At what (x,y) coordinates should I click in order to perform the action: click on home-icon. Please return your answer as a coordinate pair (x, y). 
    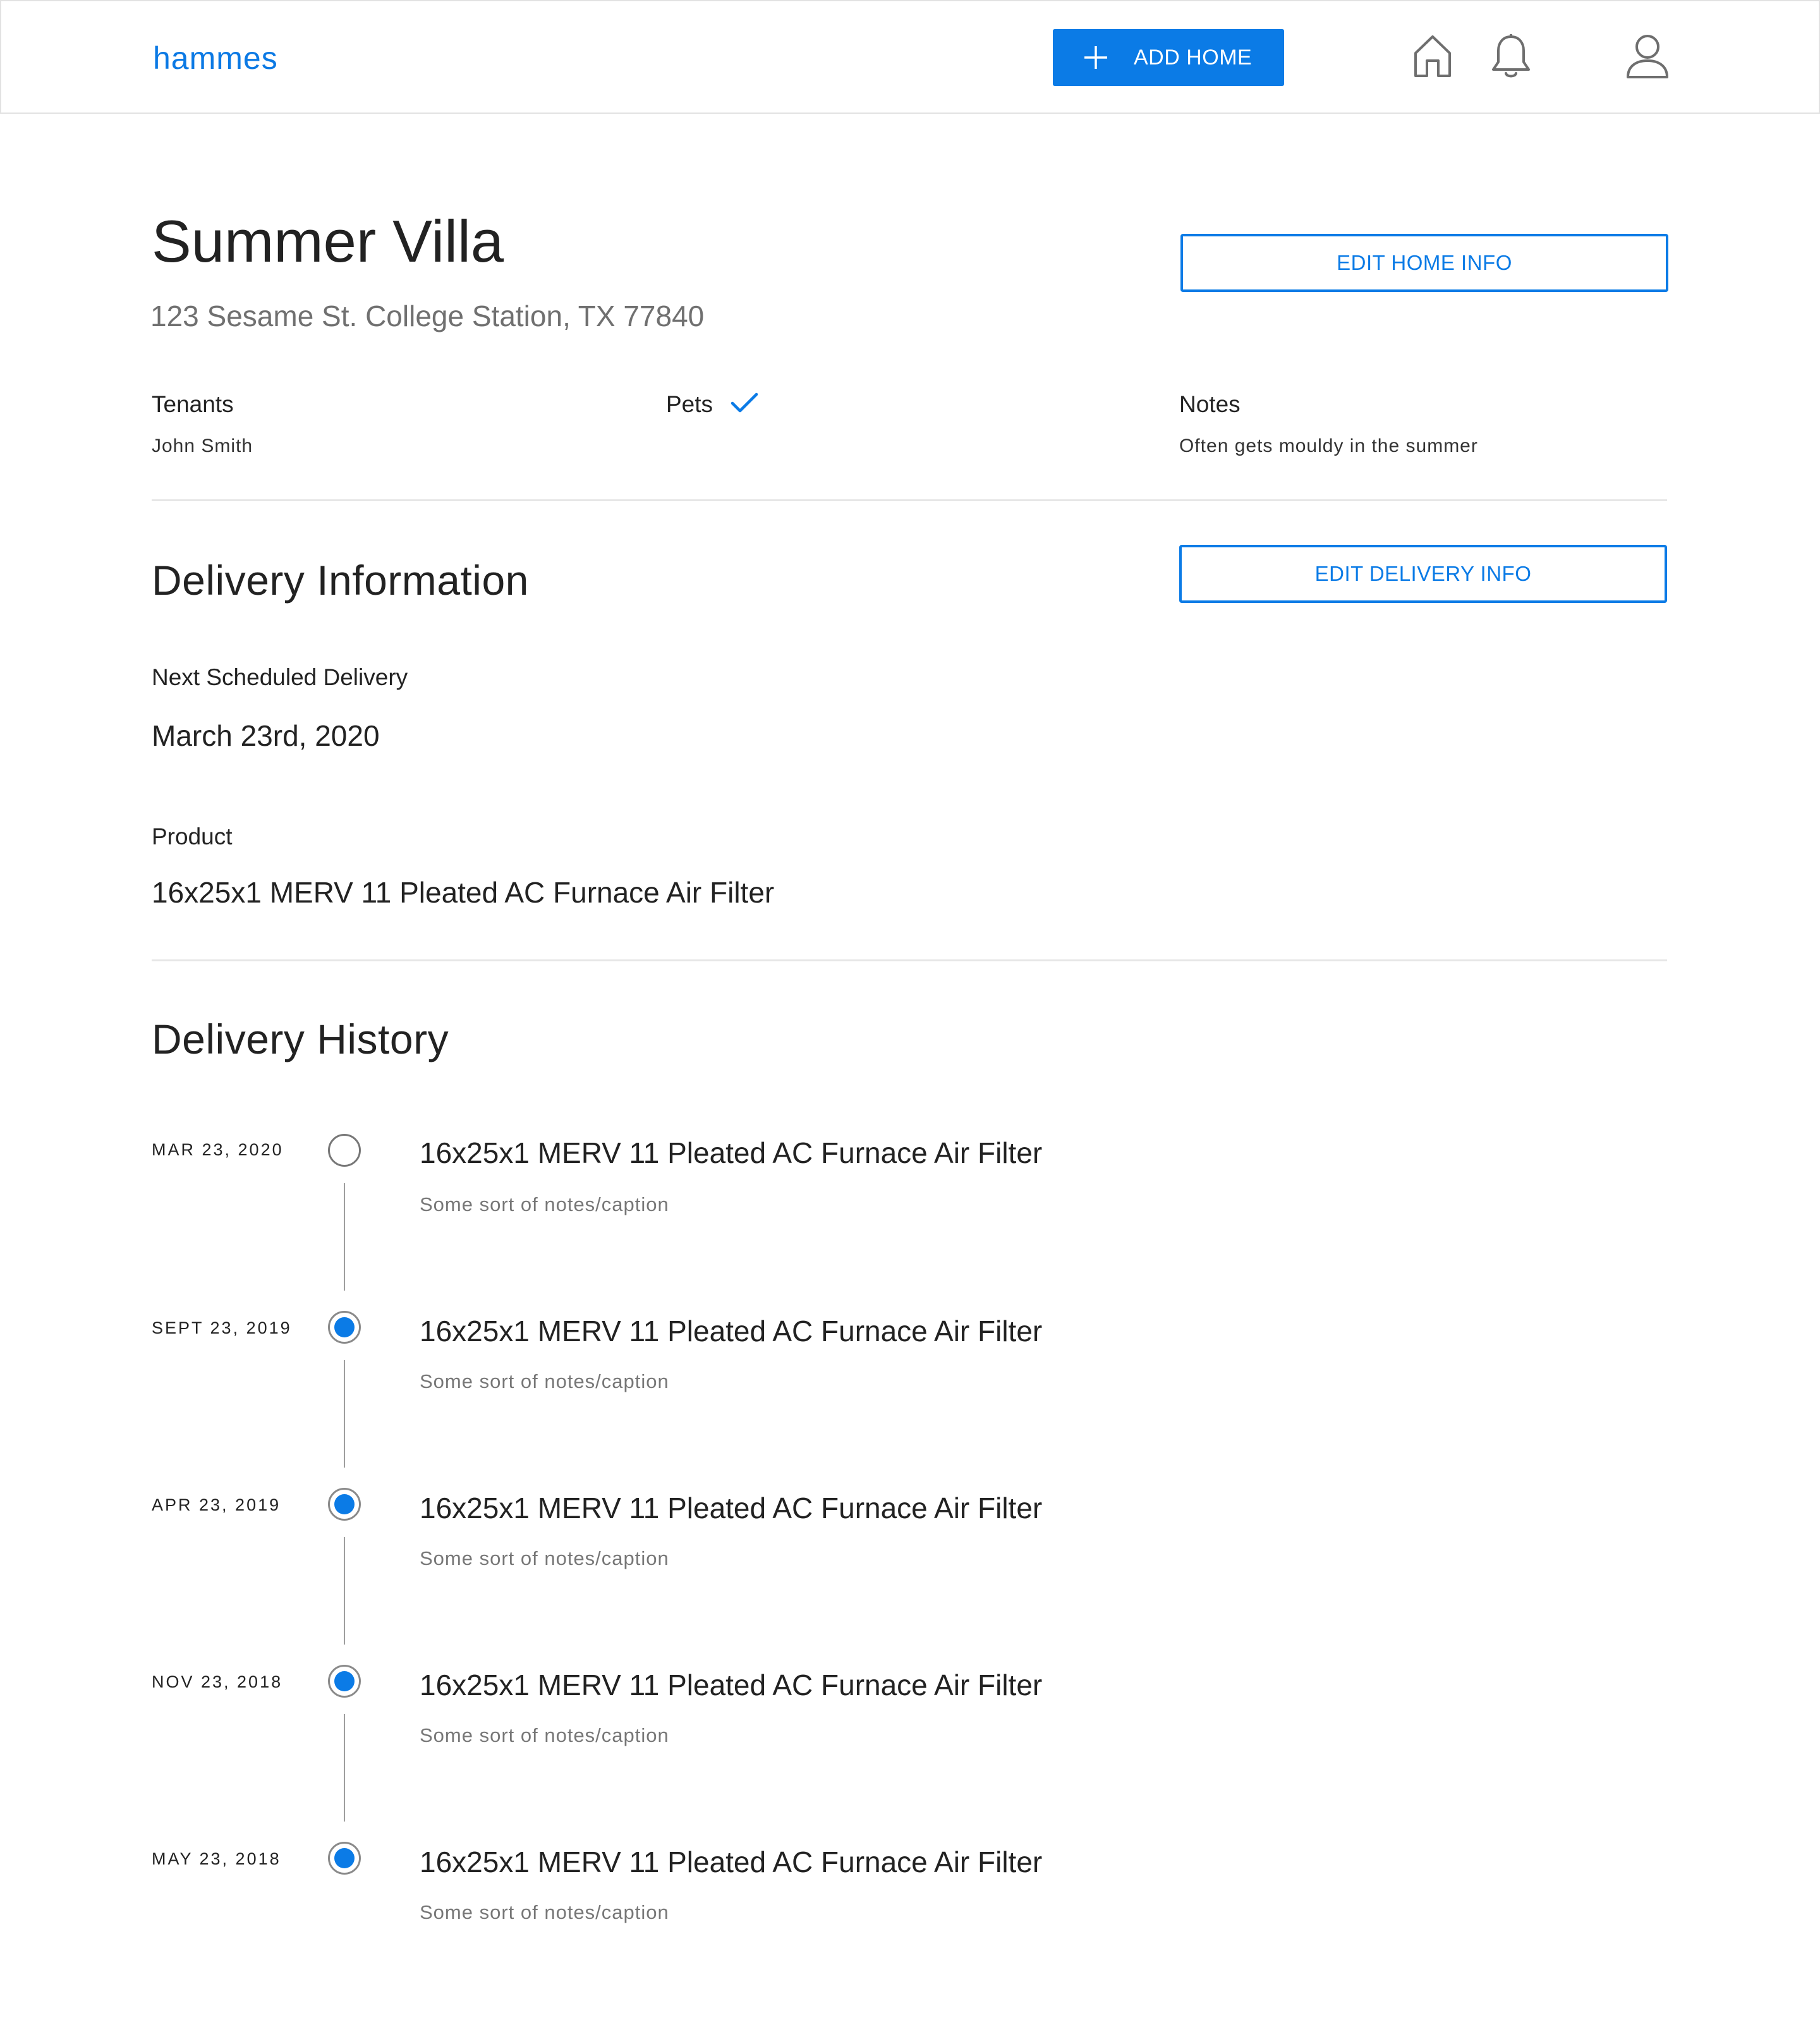
    Looking at the image, I should click on (1432, 56).